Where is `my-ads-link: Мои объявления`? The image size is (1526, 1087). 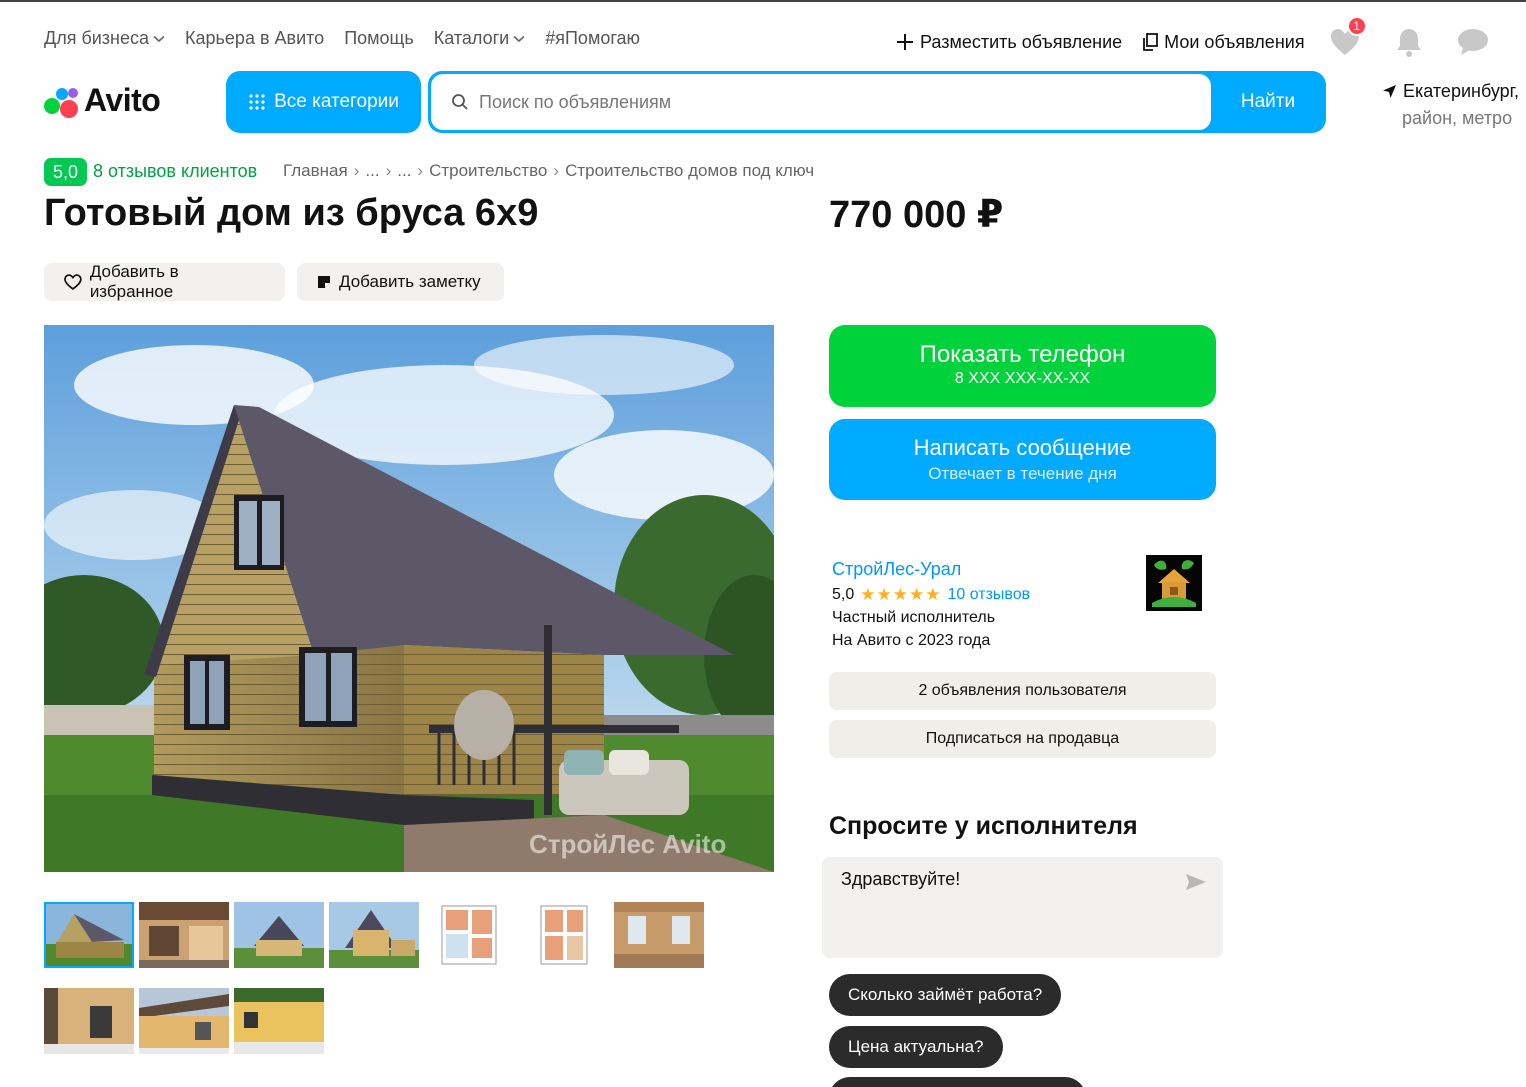 my-ads-link: Мои объявления is located at coordinates (1223, 42).